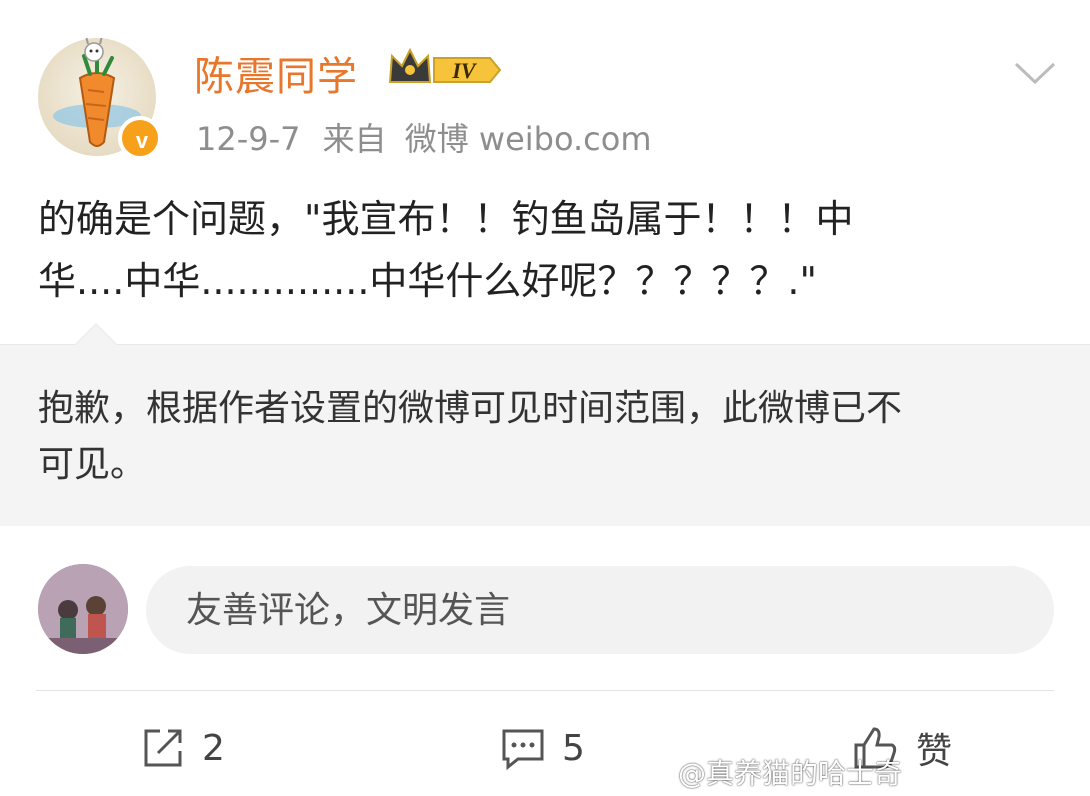 This screenshot has width=1090, height=796. I want to click on comment-count: 5, so click(573, 748).